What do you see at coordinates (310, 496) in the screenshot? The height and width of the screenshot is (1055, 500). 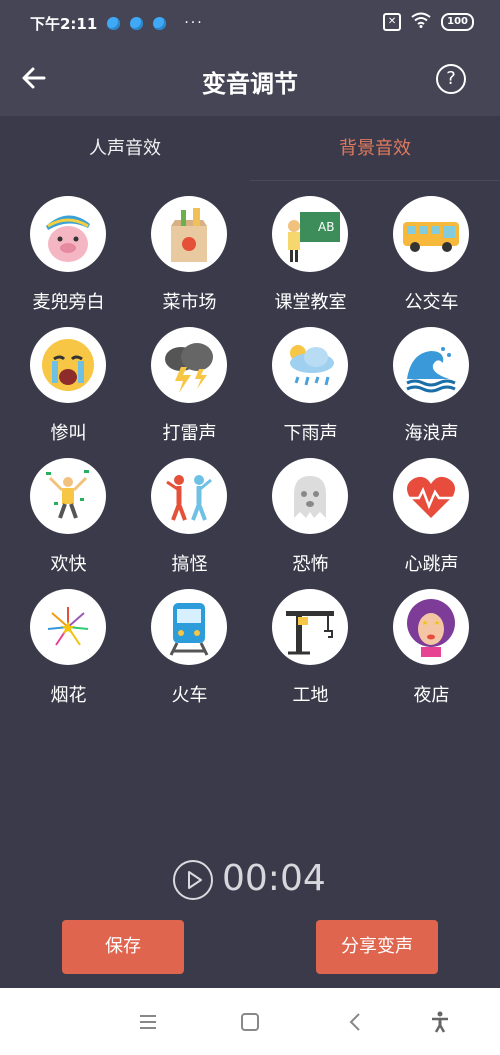 I see `ghost-icon` at bounding box center [310, 496].